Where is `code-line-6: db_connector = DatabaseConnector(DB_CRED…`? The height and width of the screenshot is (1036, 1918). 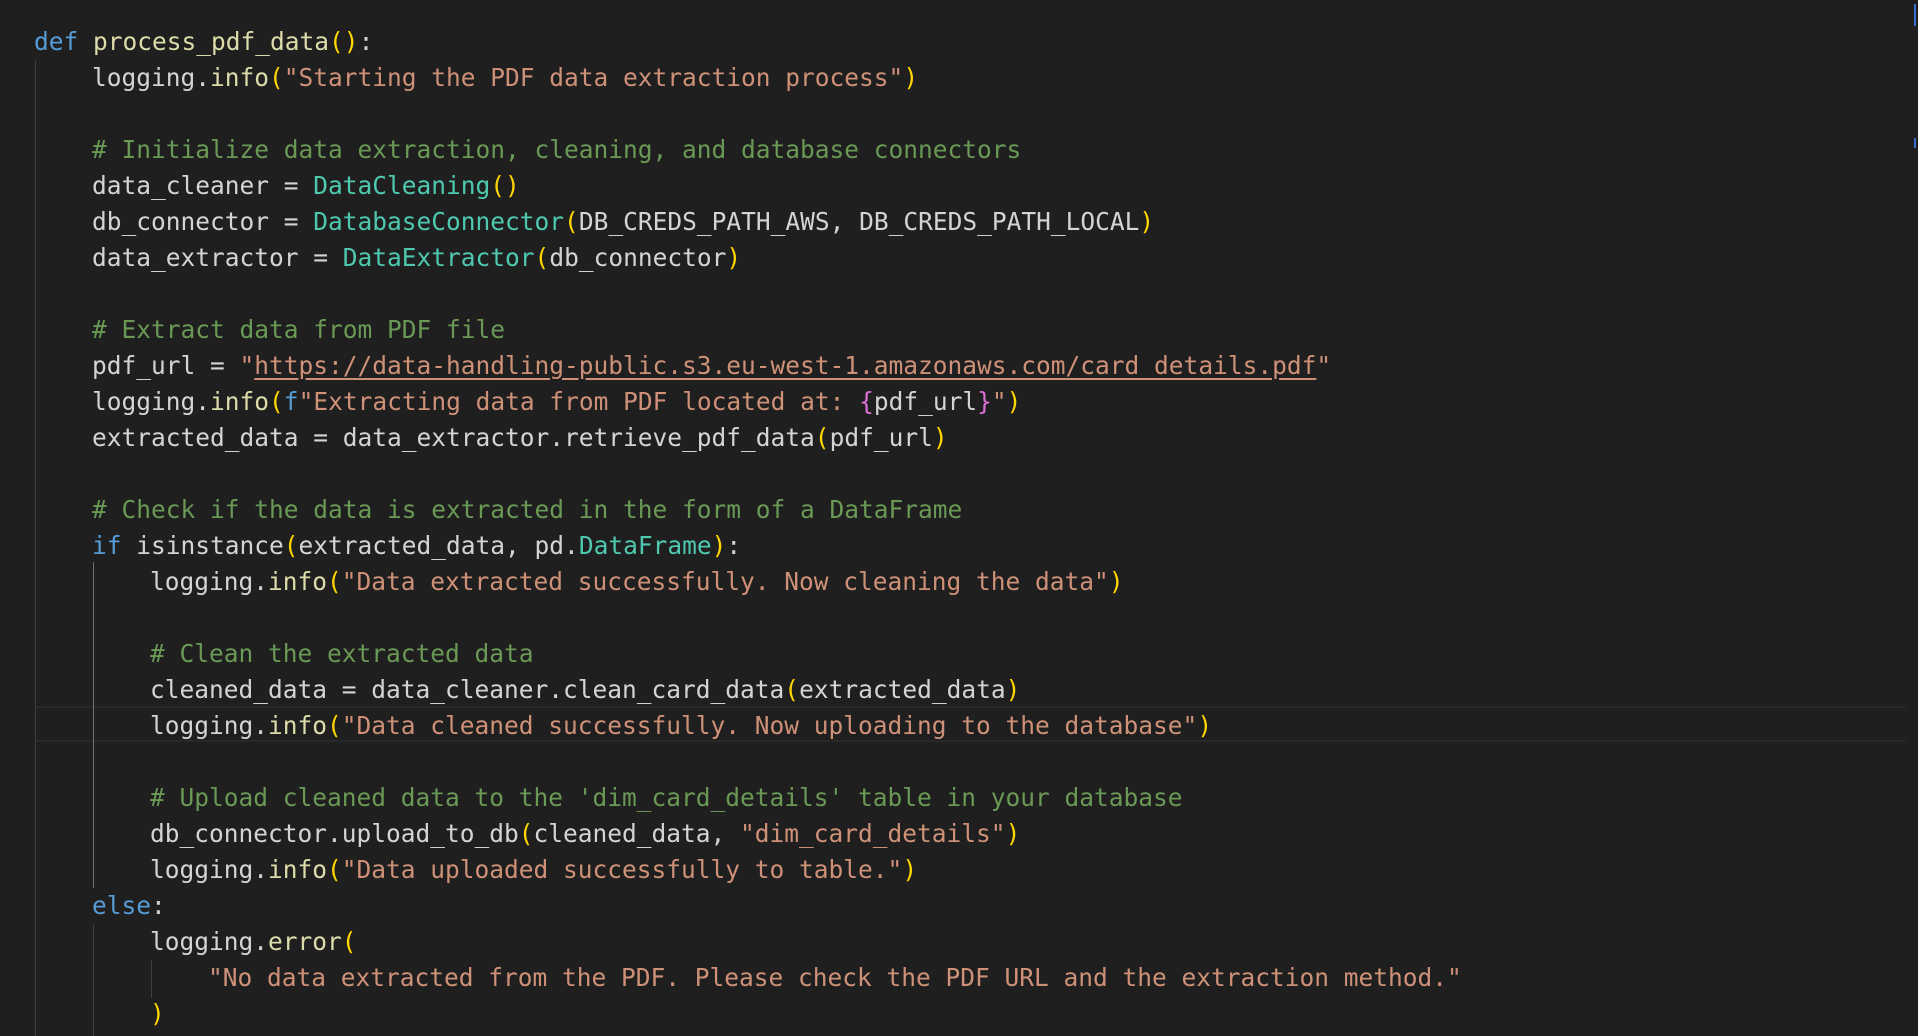 code-line-6: db_connector = DatabaseConnector(DB_CRED… is located at coordinates (964, 222).